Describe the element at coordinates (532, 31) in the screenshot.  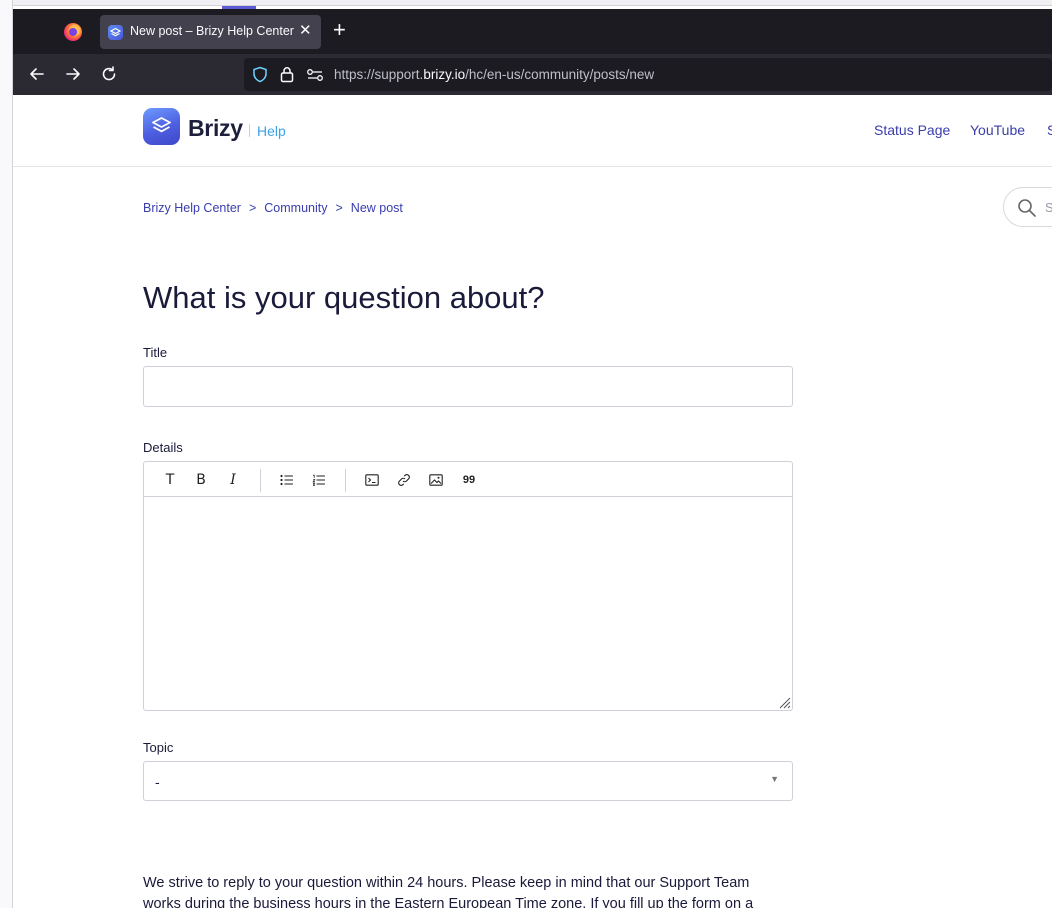
I see `tab-strip: New post – Brizy Help Center ✕ +` at that location.